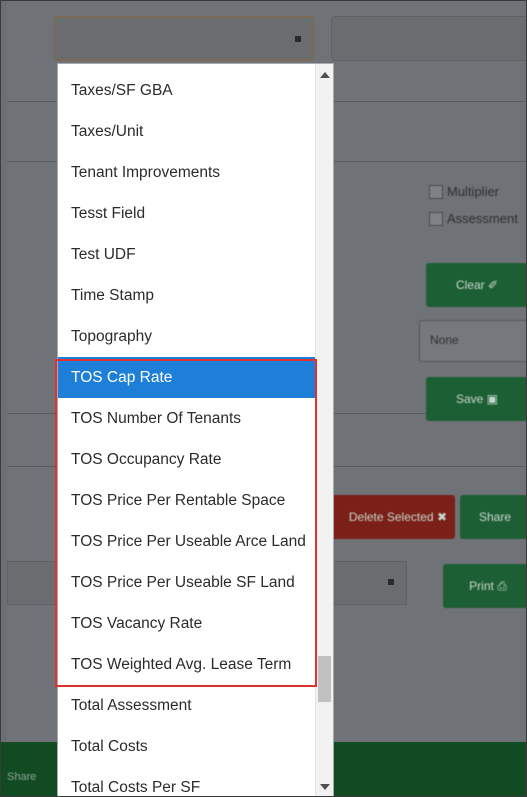  What do you see at coordinates (492, 399) in the screenshot?
I see `save-icon: ▣` at bounding box center [492, 399].